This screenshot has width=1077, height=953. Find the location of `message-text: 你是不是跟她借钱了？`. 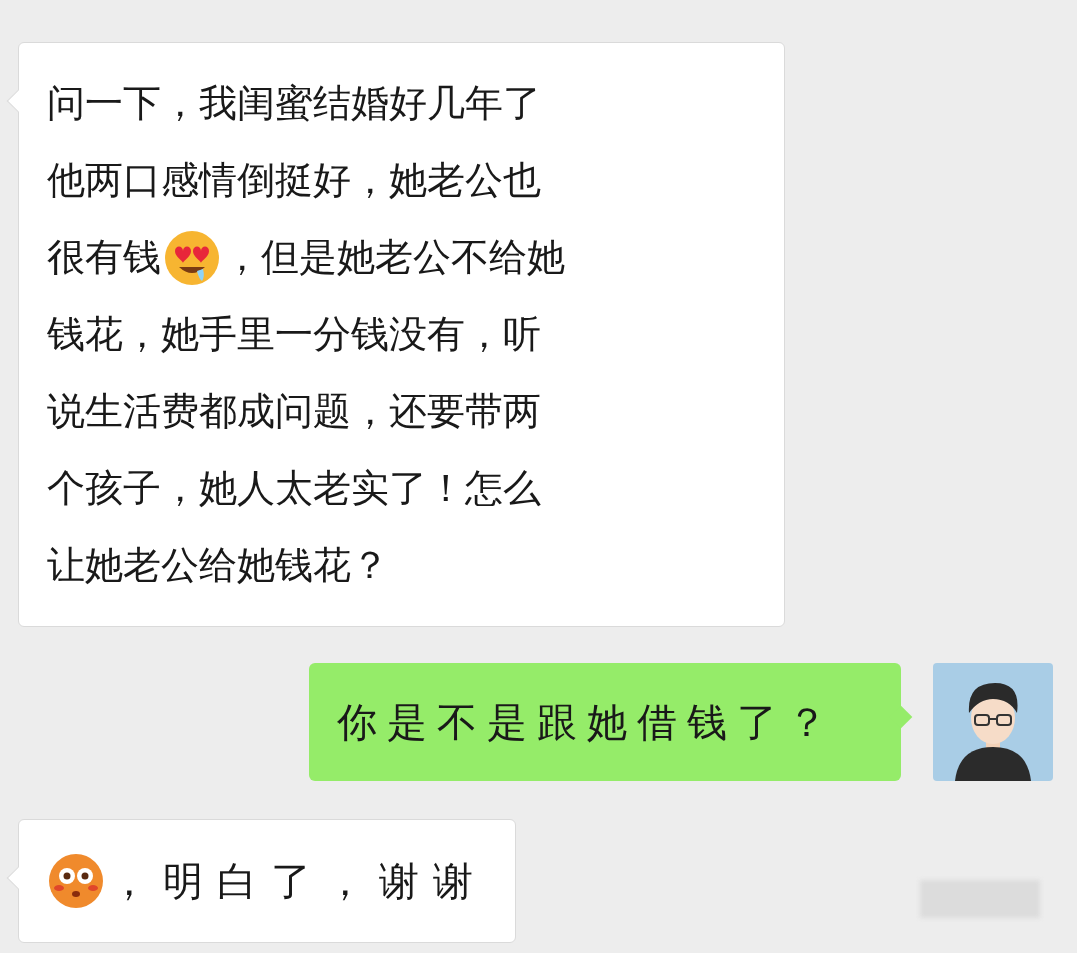

message-text: 你是不是跟她借钱了？ is located at coordinates (587, 722).